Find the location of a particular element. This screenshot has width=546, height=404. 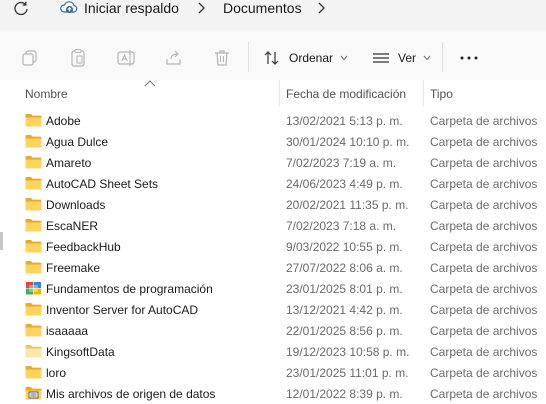

view-list-icon is located at coordinates (381, 58).